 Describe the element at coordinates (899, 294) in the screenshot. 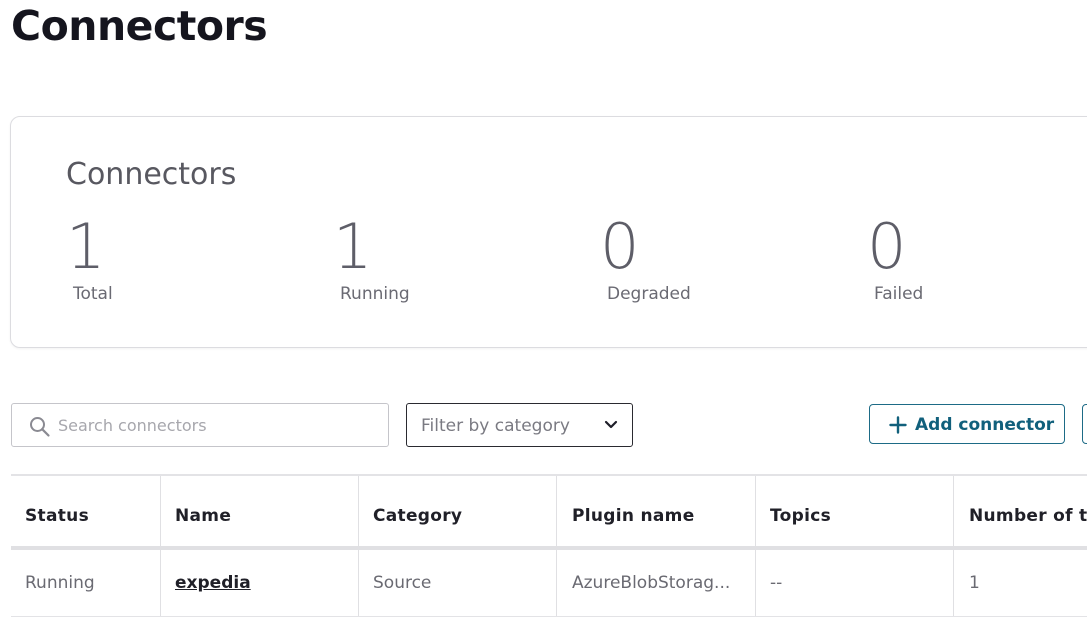

I see `stat-failed-label: Failed` at that location.